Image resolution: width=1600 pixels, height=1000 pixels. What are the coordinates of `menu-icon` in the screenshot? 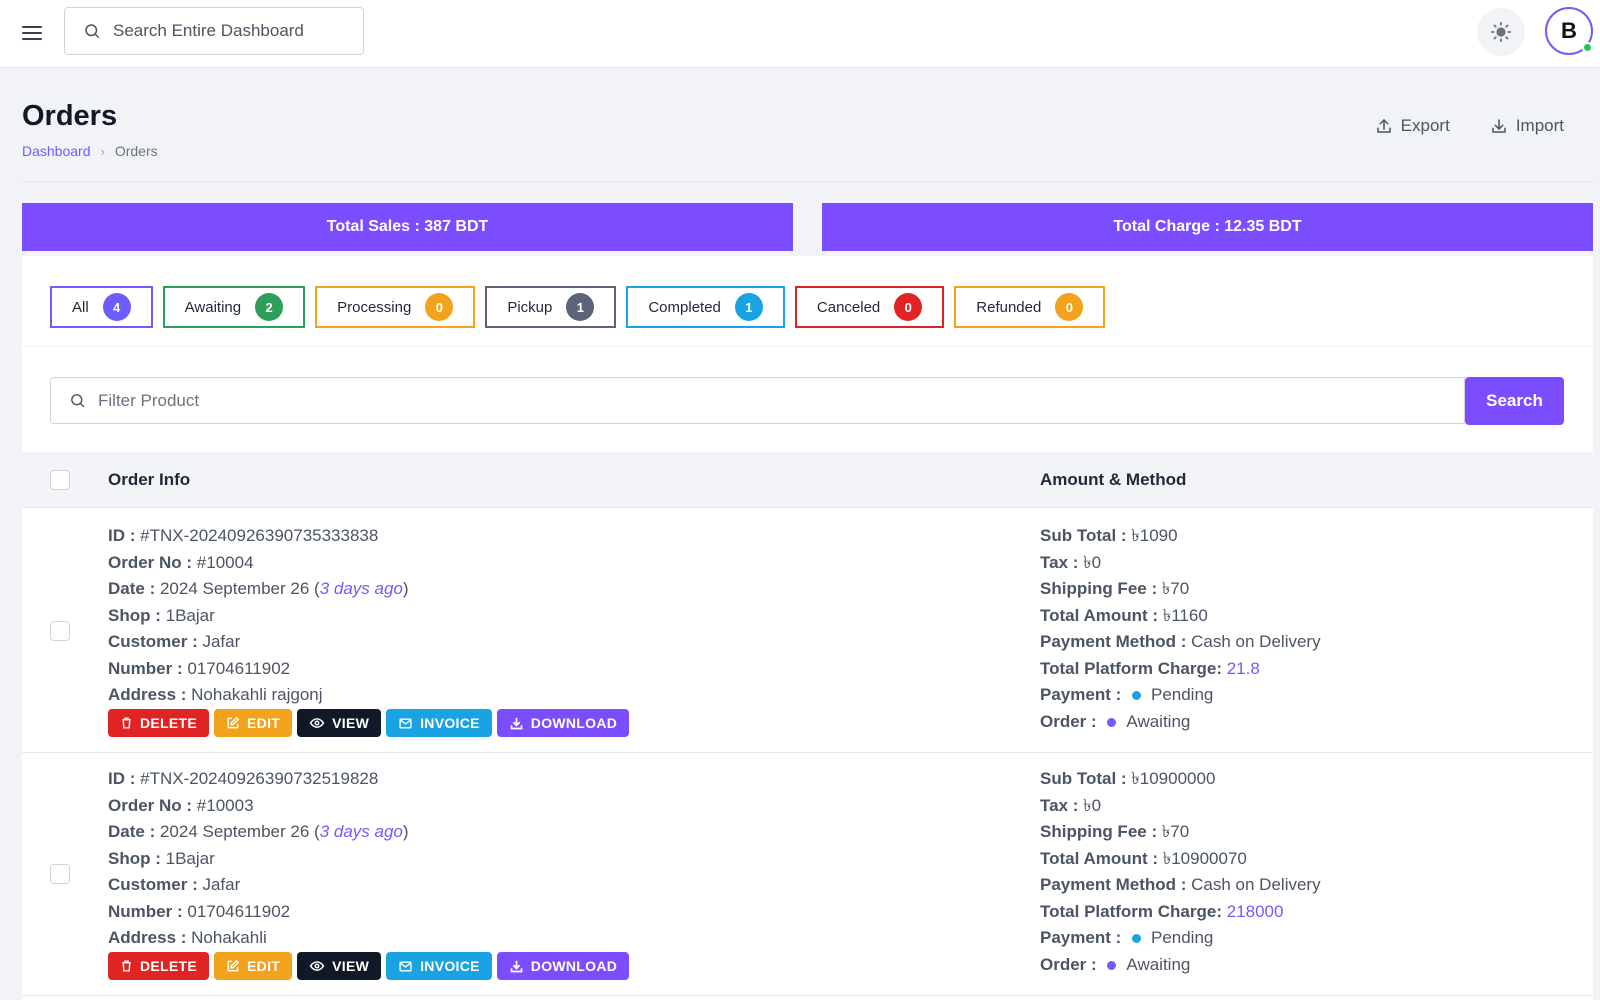 It's located at (34, 34).